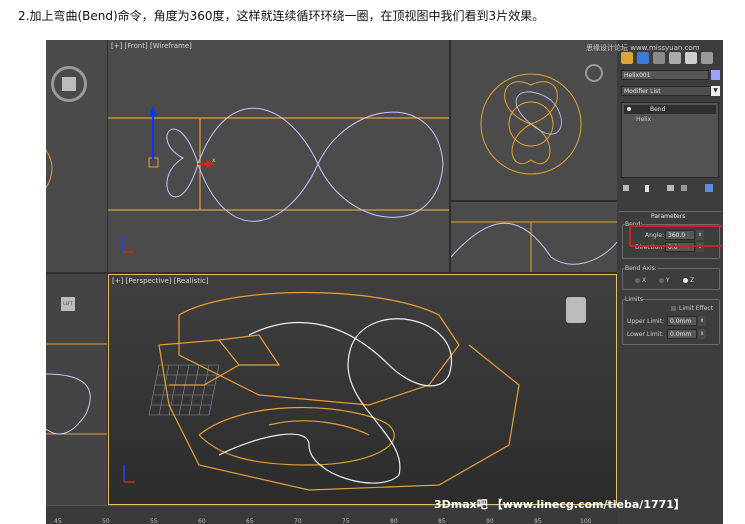  Describe the element at coordinates (673, 308) in the screenshot. I see `limit-effect-checkbox` at that location.